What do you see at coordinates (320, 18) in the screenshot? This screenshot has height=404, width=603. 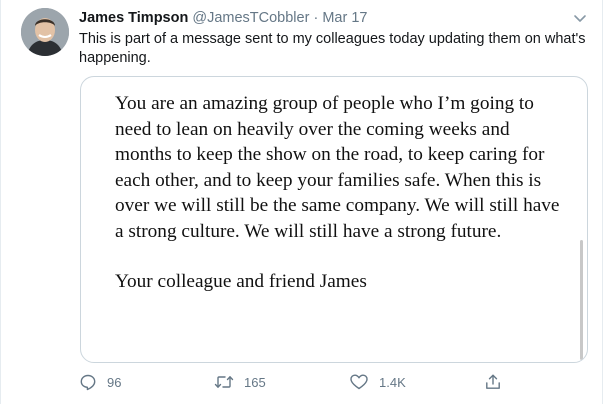 I see `tweet-header: James Timpson @JamesTCobbler · Mar 17` at bounding box center [320, 18].